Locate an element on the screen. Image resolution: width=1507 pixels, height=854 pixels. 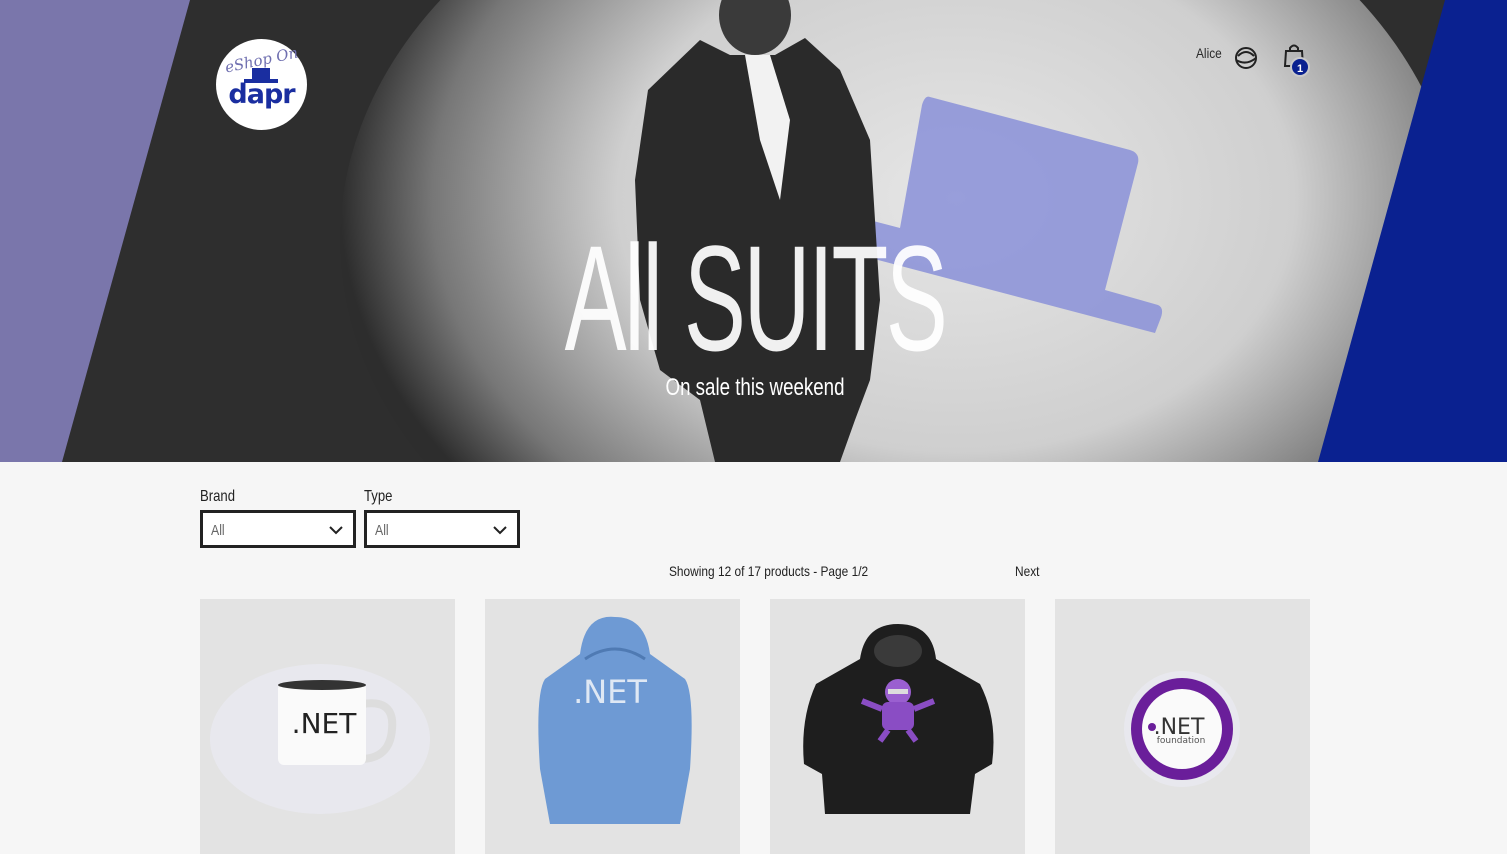
shop-logo: eShop On dapr is located at coordinates (261, 84).